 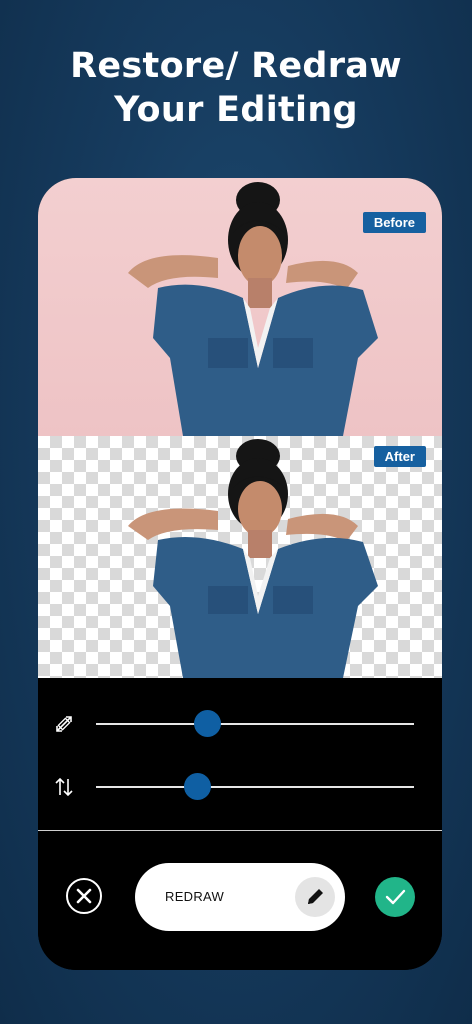 What do you see at coordinates (240, 897) in the screenshot?
I see `redraw-mode-button: REDRAW` at bounding box center [240, 897].